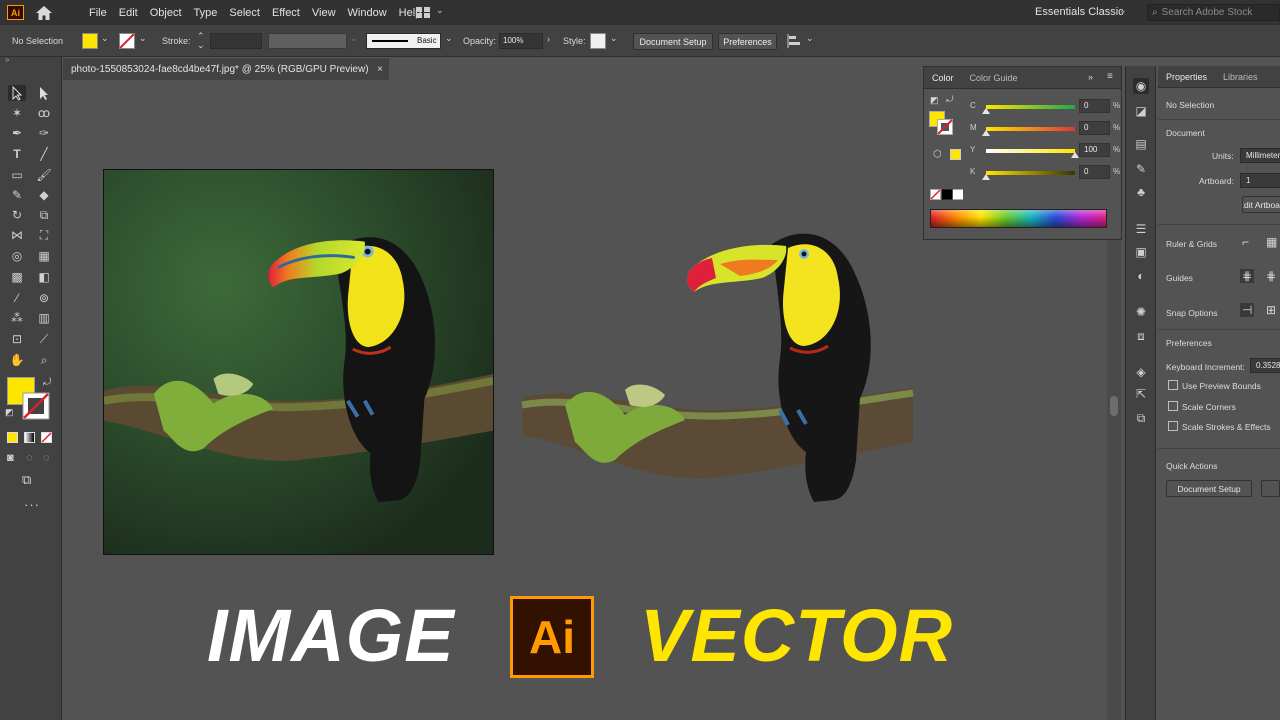 Image resolution: width=1280 pixels, height=720 pixels. Describe the element at coordinates (17, 113) in the screenshot. I see `magic-wand-icon: ✶` at that location.